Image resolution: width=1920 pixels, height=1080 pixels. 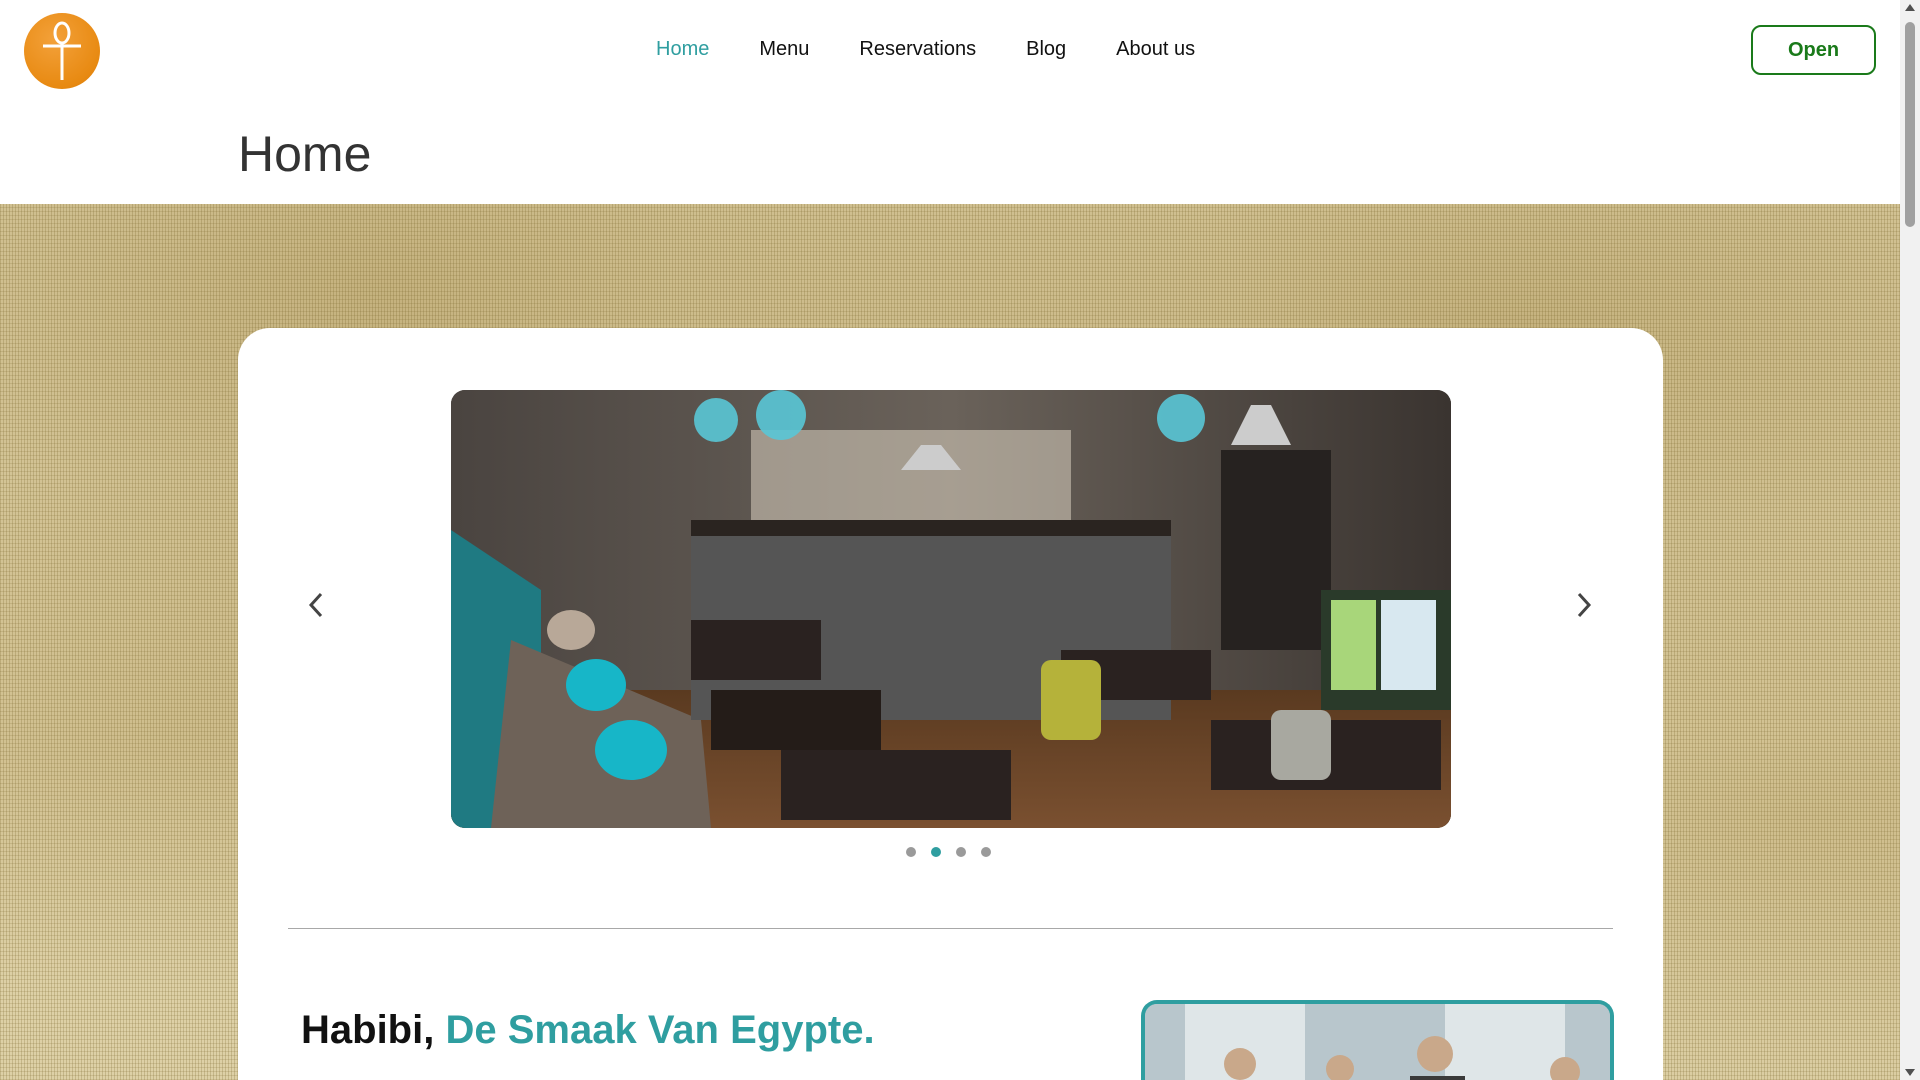 What do you see at coordinates (948, 852) in the screenshot?
I see `carousel-indicators` at bounding box center [948, 852].